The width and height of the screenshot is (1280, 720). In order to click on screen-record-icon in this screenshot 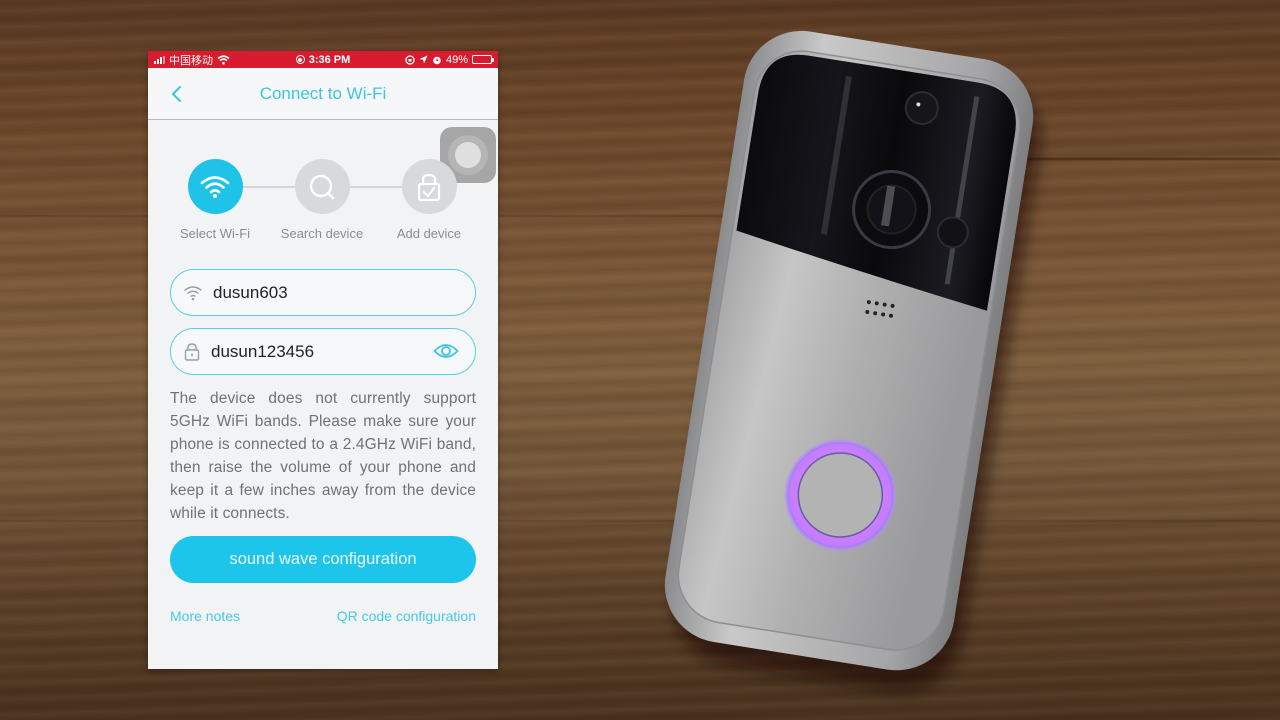, I will do `click(300, 59)`.